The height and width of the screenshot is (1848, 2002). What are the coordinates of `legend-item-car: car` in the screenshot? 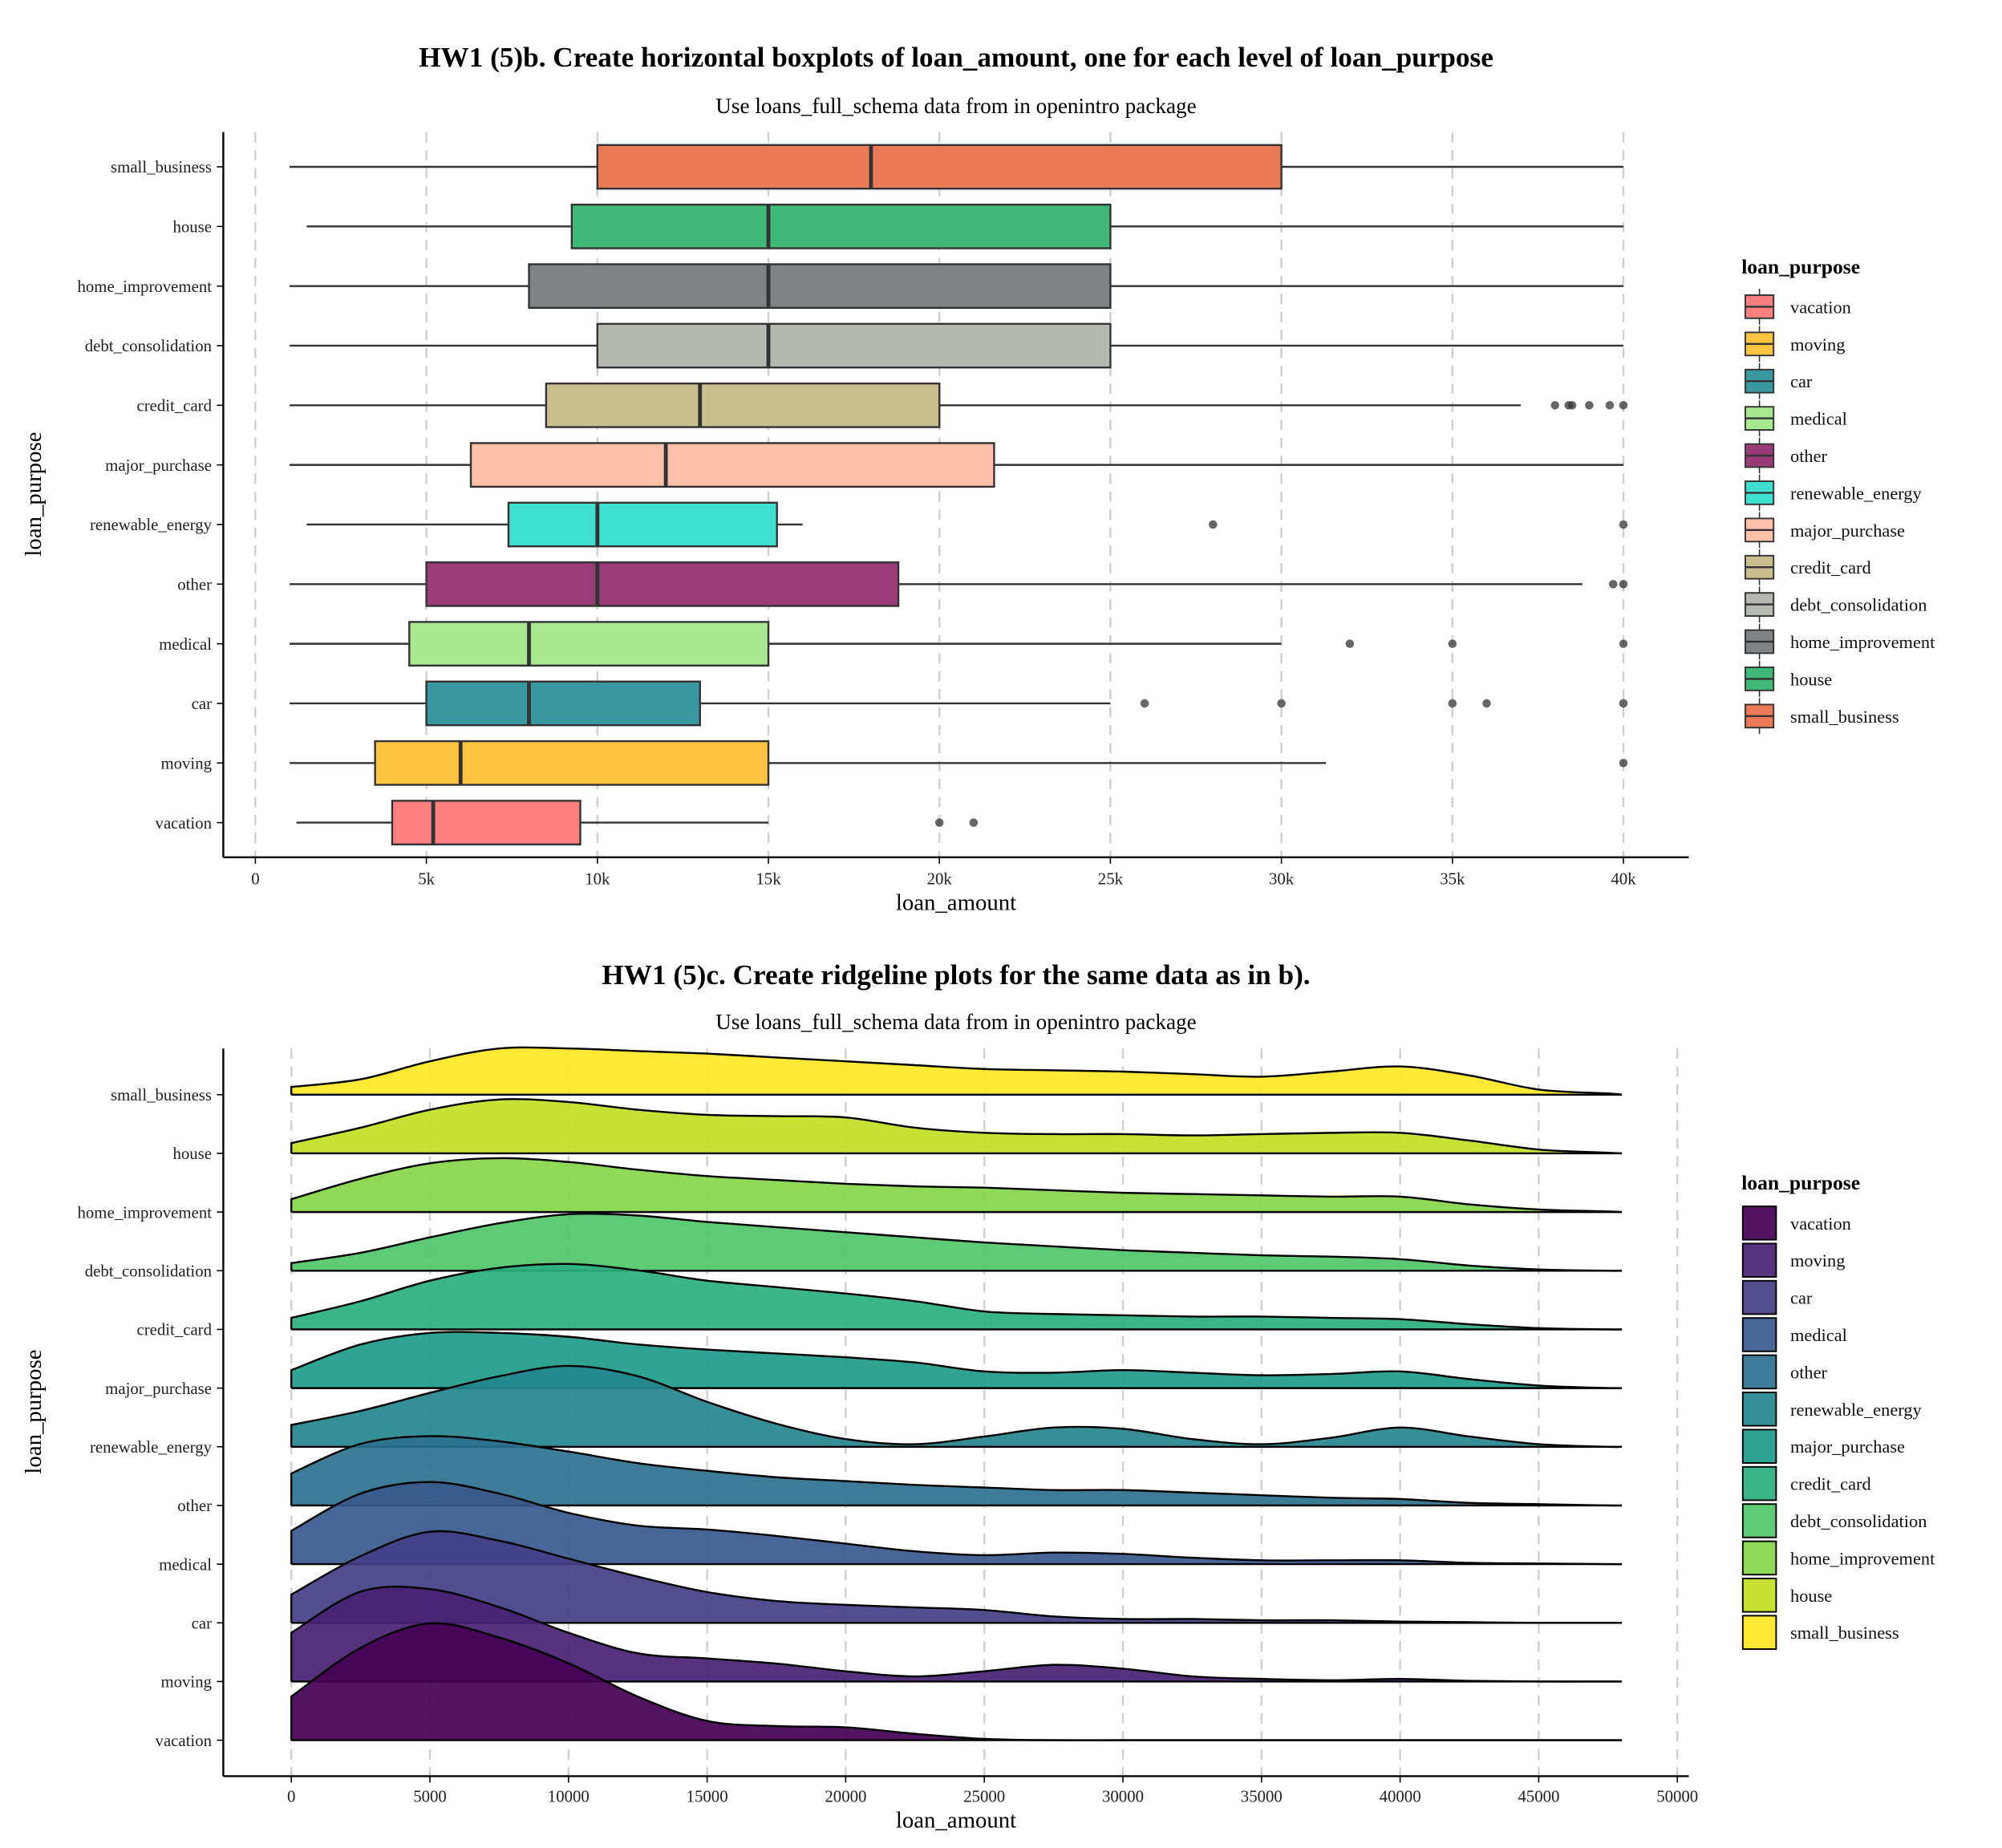 It's located at (1779, 381).